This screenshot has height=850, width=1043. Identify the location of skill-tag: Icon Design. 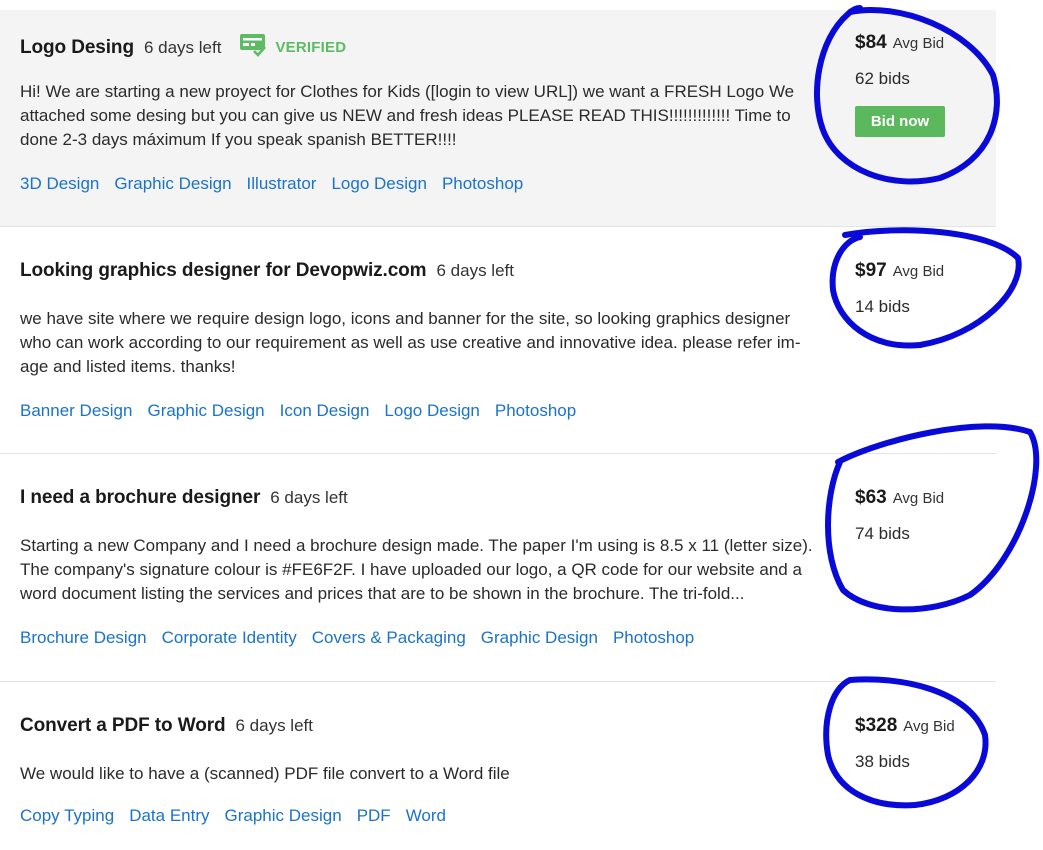
(325, 411).